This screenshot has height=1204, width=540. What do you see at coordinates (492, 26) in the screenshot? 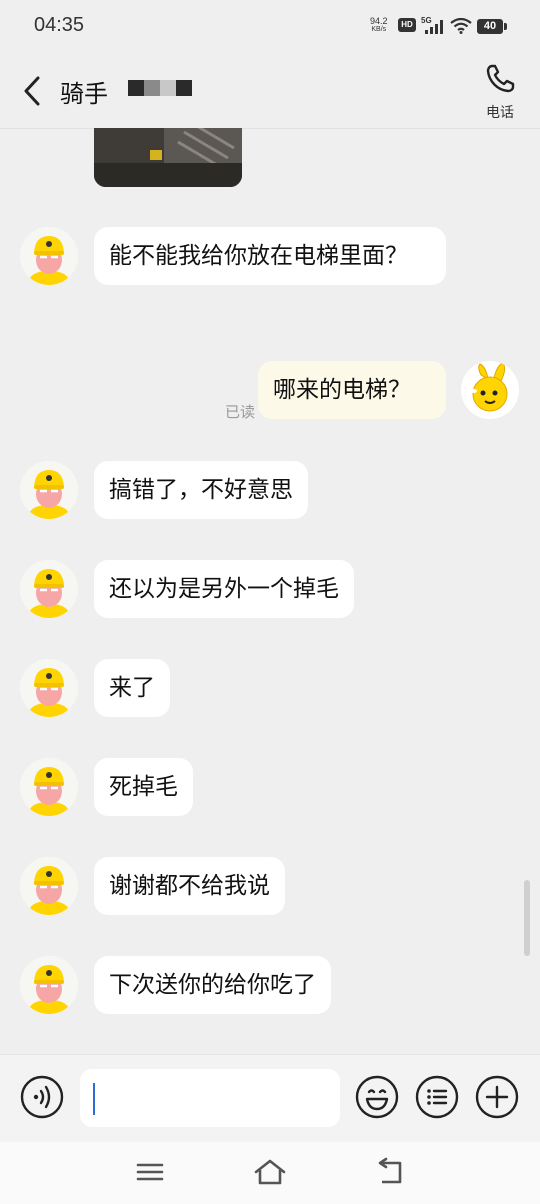
I see `battery-icon: 40` at bounding box center [492, 26].